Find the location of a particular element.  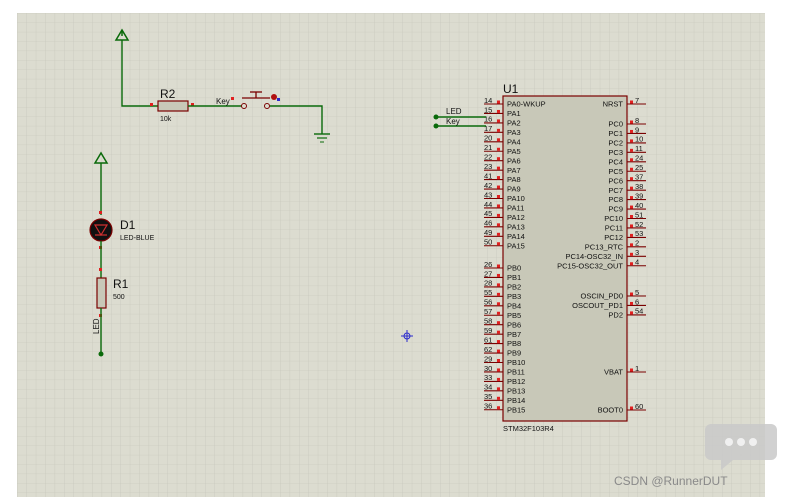

pin-name: PA15 is located at coordinates (516, 245).